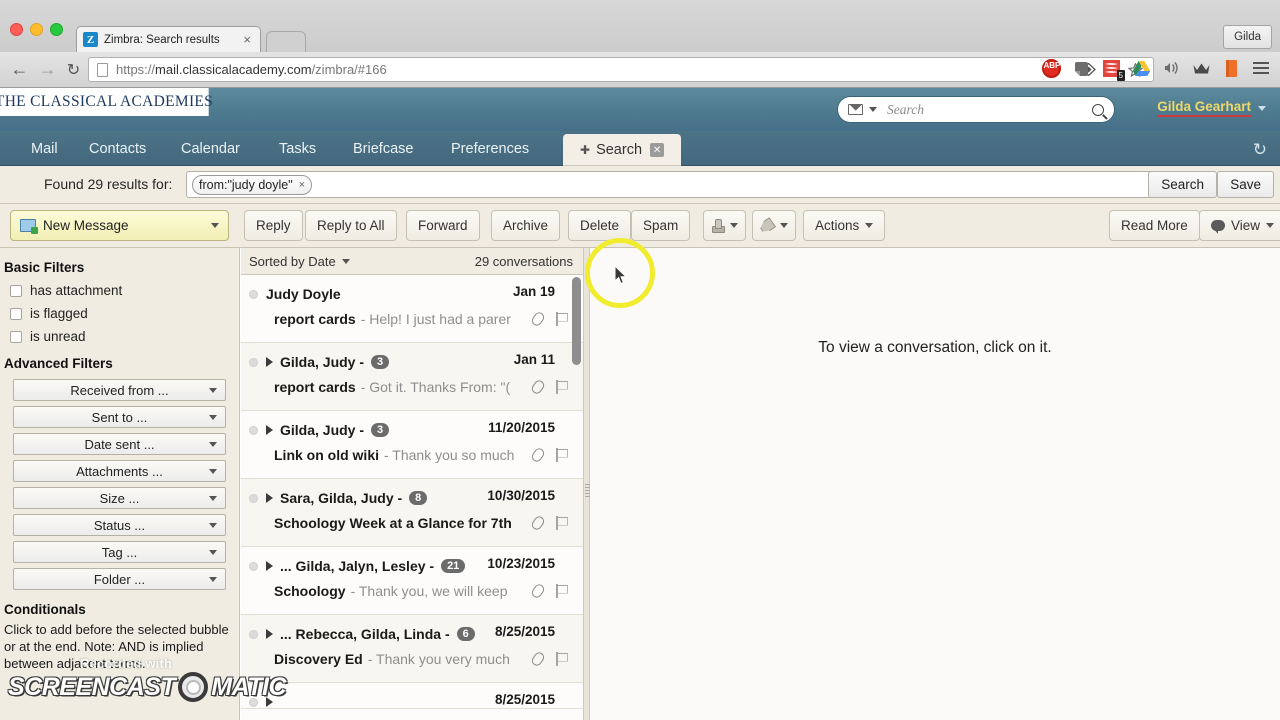  Describe the element at coordinates (976, 109) in the screenshot. I see `global-search-box: Search` at that location.